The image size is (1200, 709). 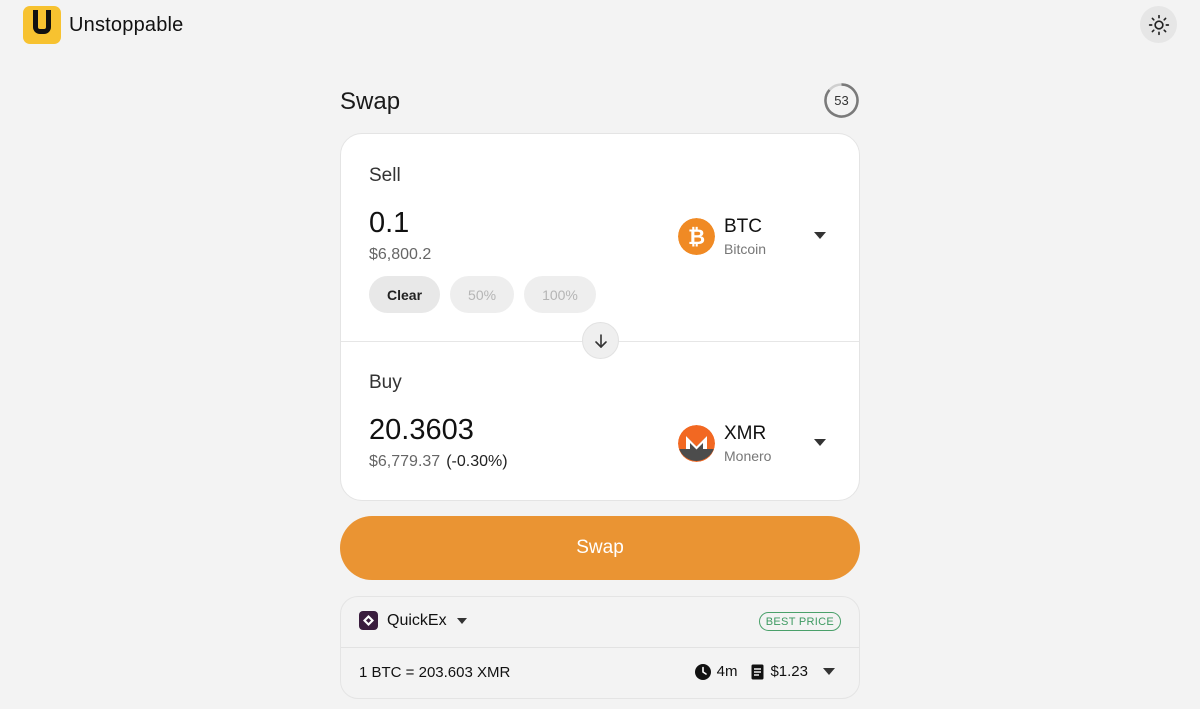 What do you see at coordinates (757, 672) in the screenshot?
I see `receipt-icon` at bounding box center [757, 672].